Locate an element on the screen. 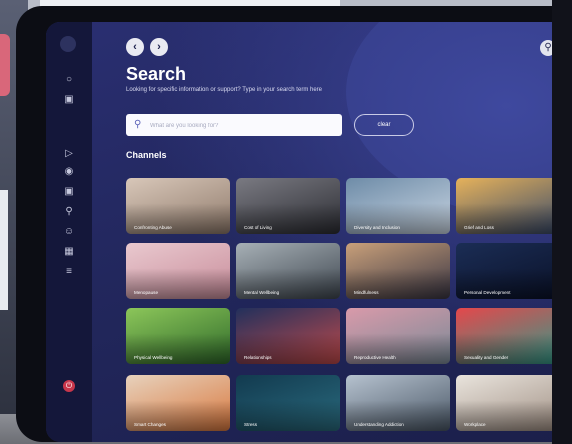 This screenshot has width=572, height=444. power-icon: ⏻ is located at coordinates (69, 386).